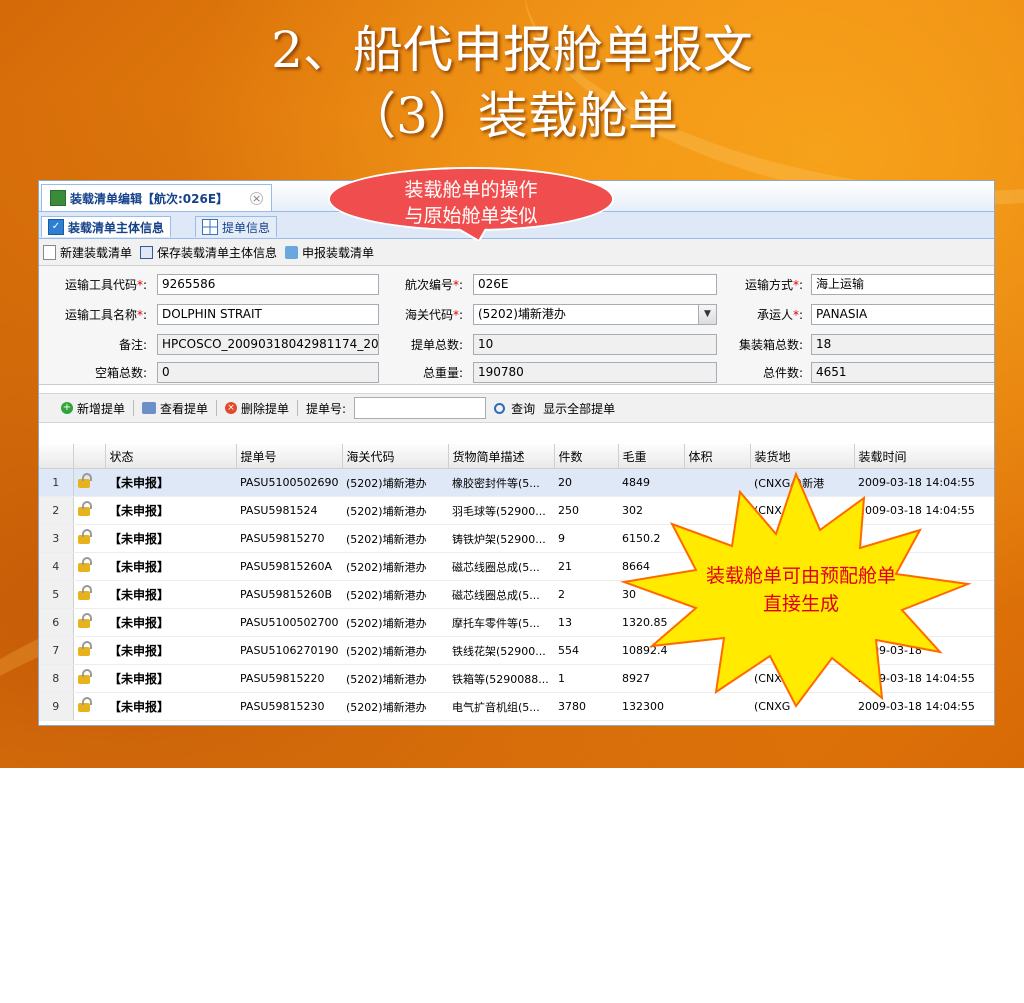 This screenshot has height=1003, width=1024. Describe the element at coordinates (149, 198) in the screenshot. I see `tab-label: 装载清单编辑【航次:026E】` at that location.